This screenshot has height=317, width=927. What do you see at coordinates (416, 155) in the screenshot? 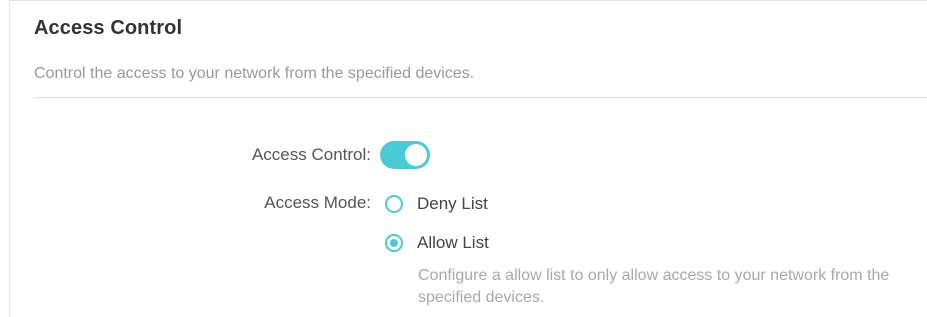
I see `toggle-knob` at bounding box center [416, 155].